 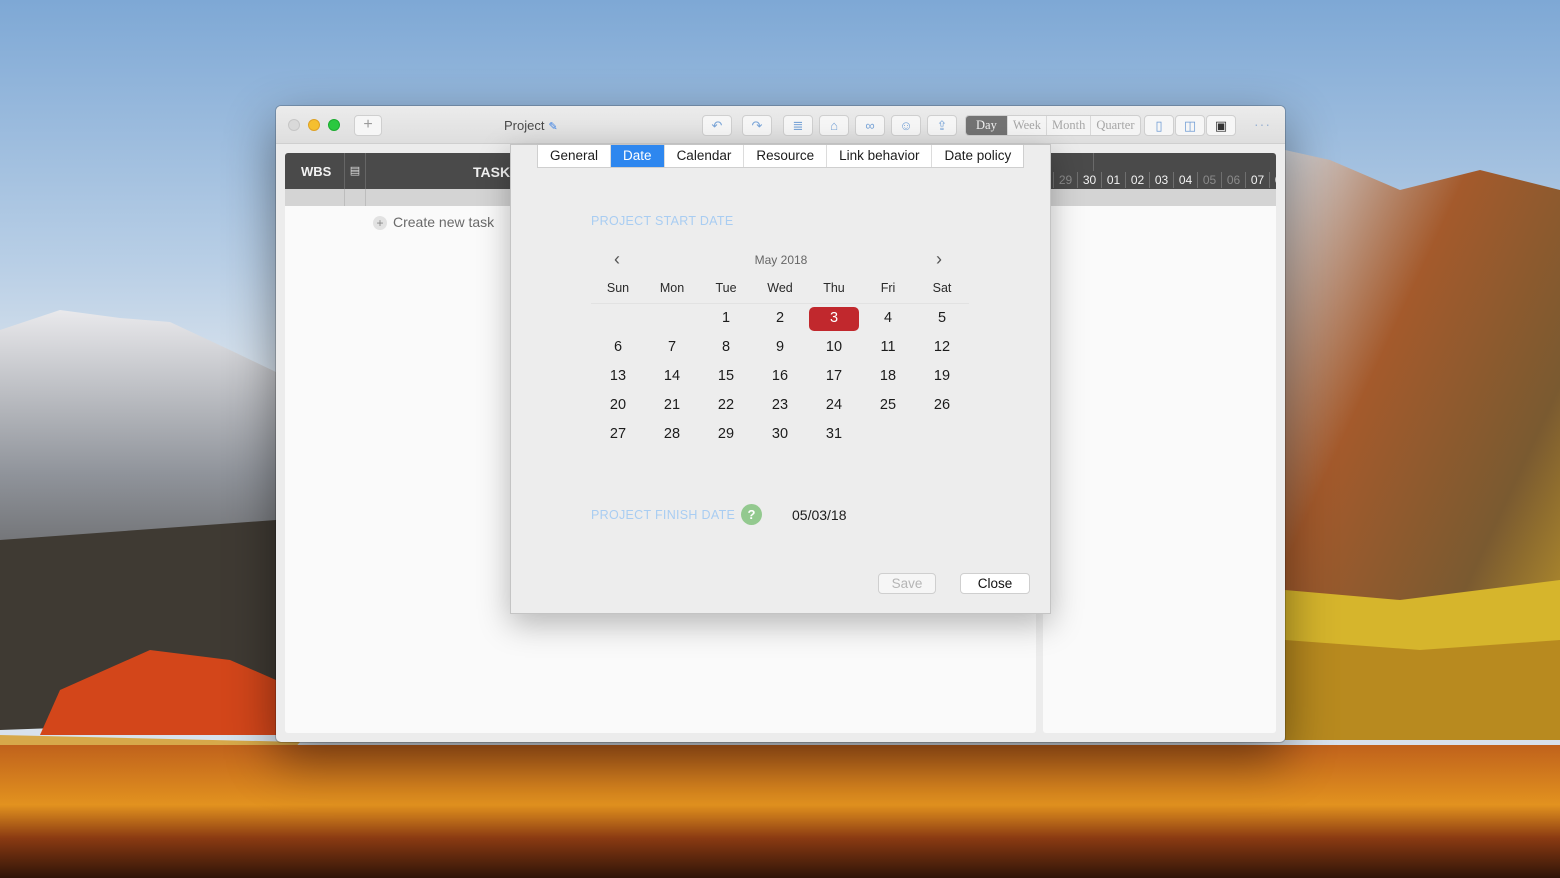 I want to click on close-window-button, so click(x=294, y=125).